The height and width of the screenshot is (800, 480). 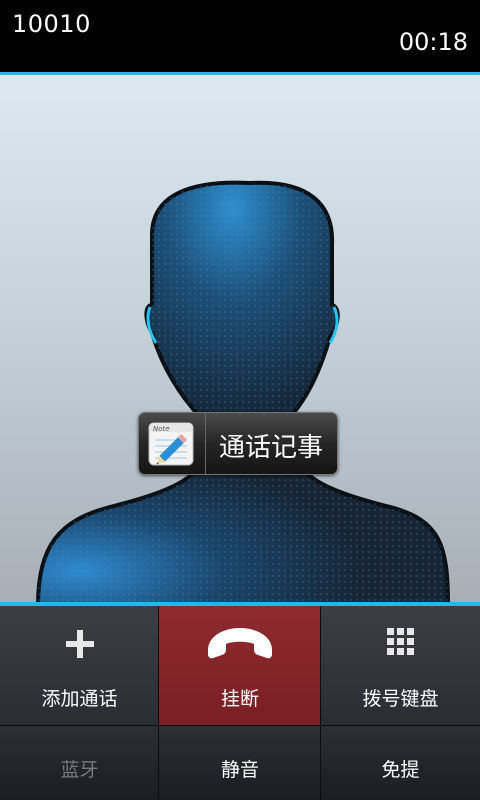 I want to click on row-divider, so click(x=240, y=725).